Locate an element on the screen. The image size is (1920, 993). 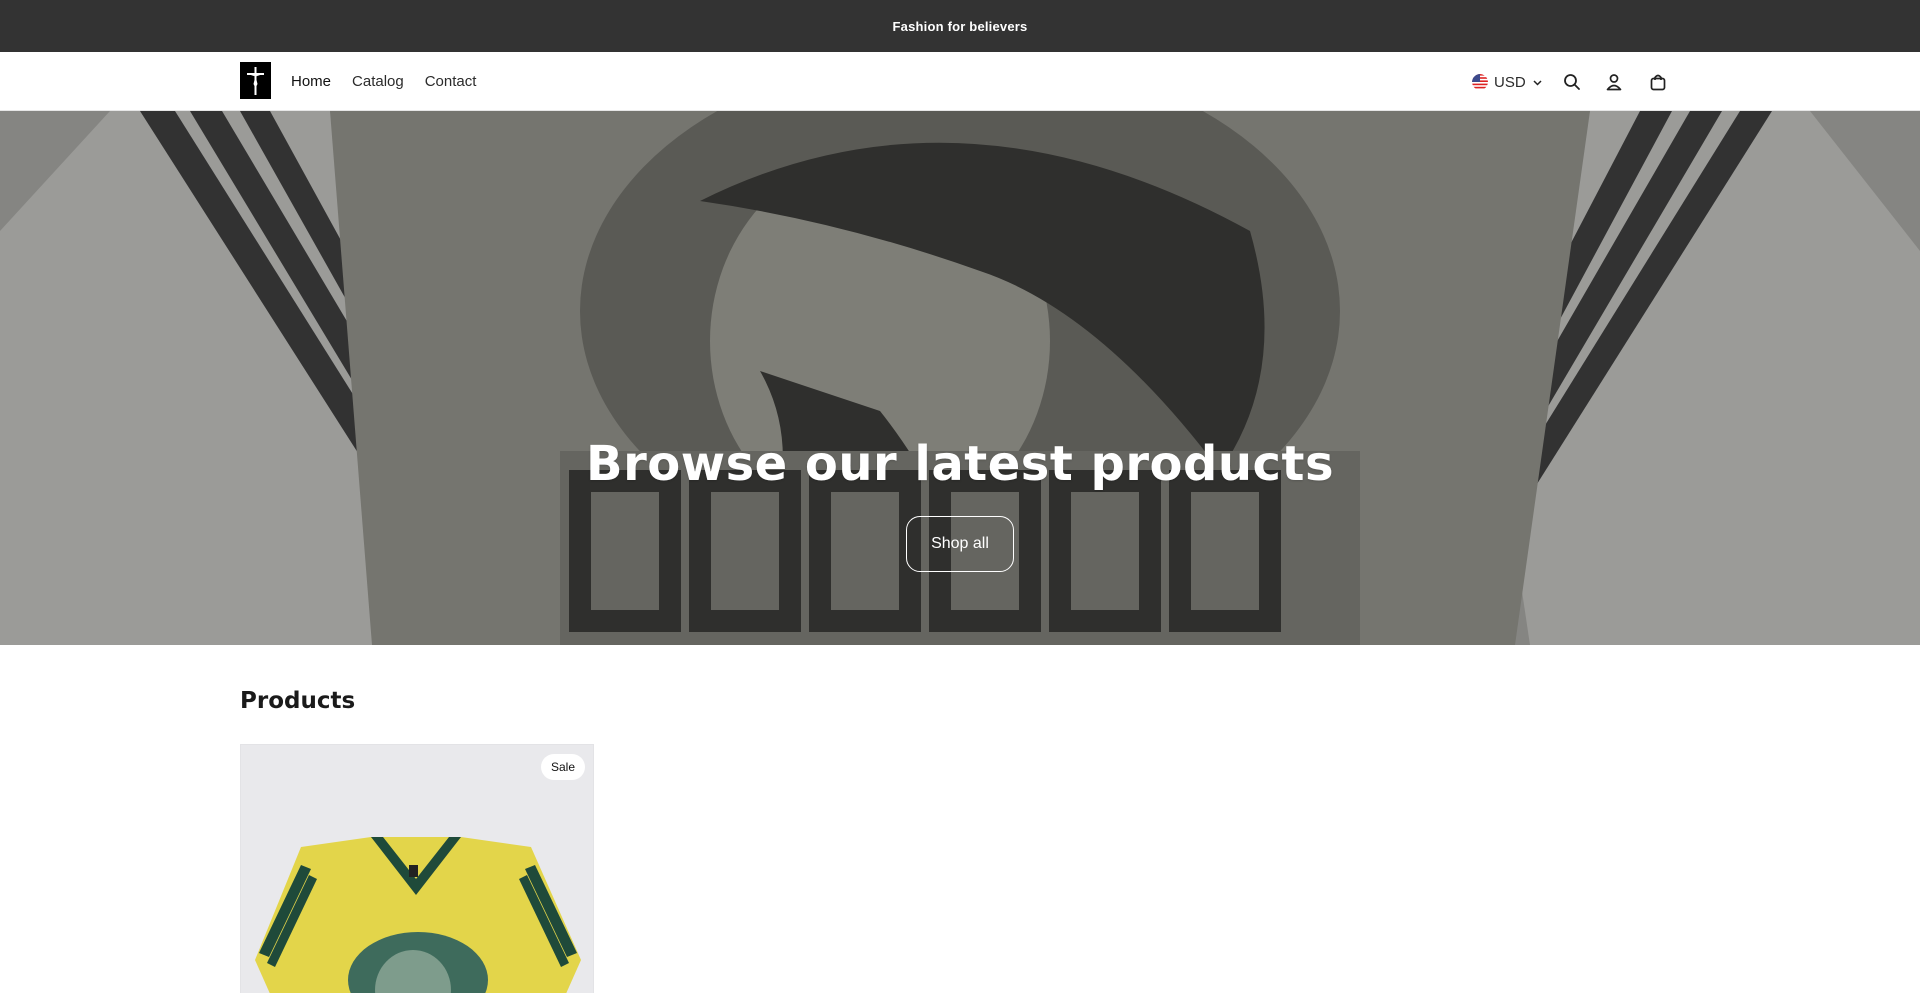
search-button is located at coordinates (1572, 82).